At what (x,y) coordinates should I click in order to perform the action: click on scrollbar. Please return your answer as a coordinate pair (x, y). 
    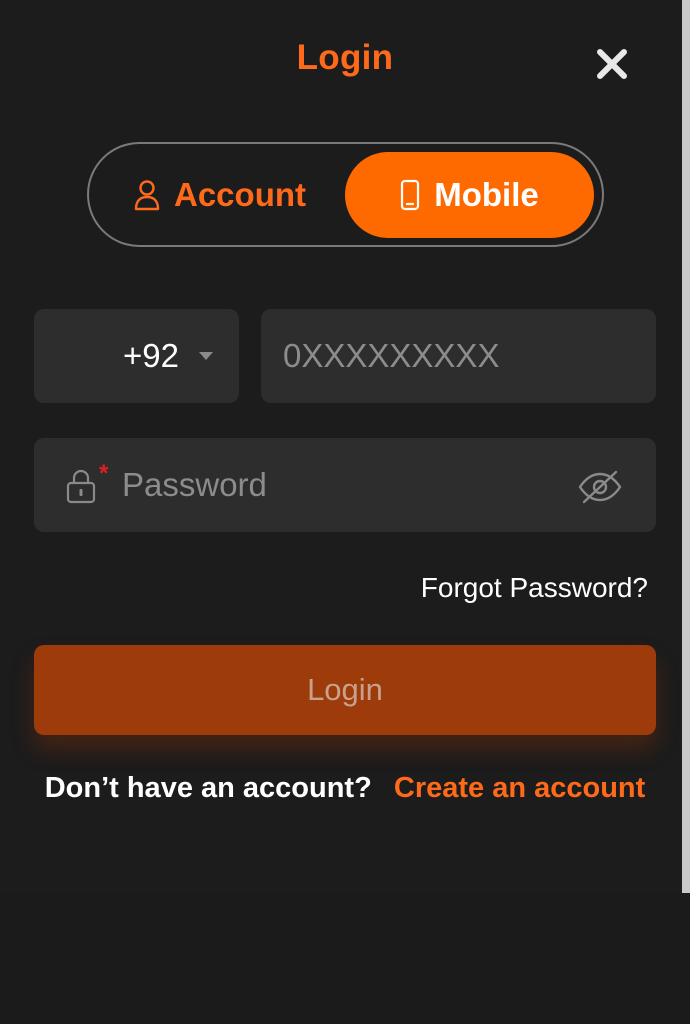
    Looking at the image, I should click on (686, 446).